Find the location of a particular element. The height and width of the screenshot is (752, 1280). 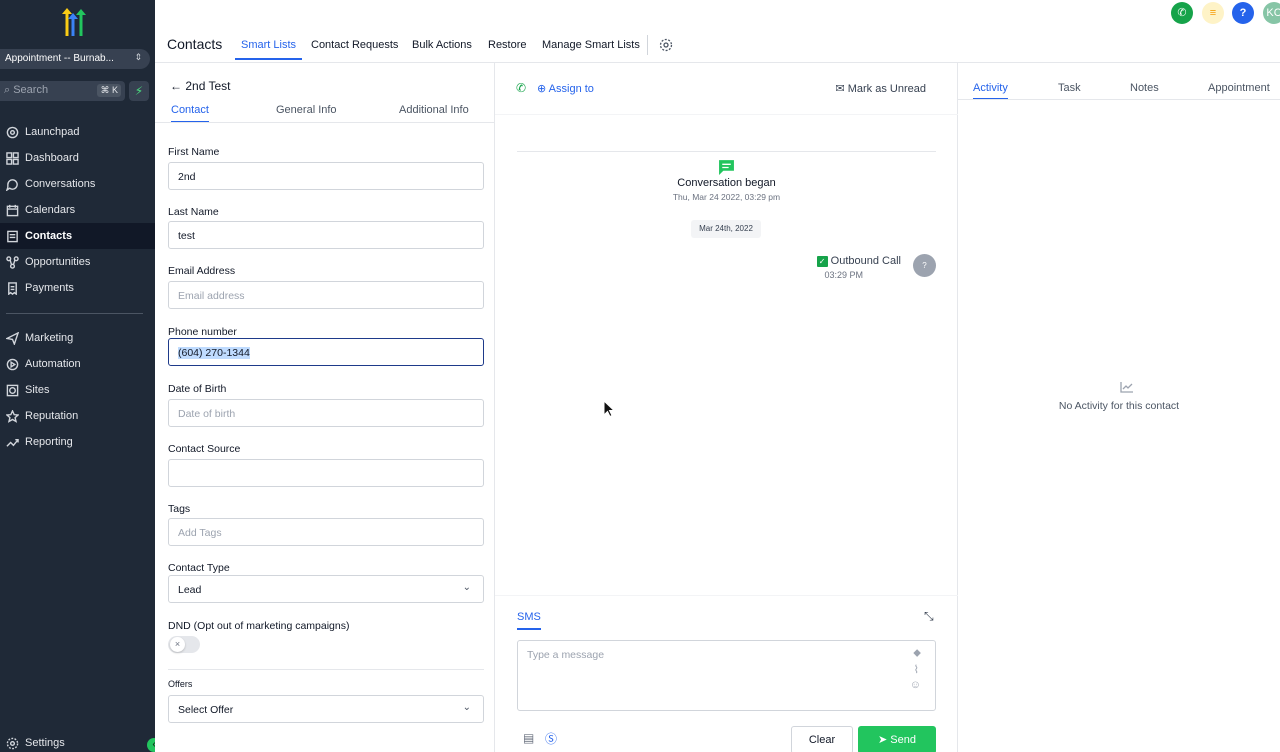

tab-sms: SMS is located at coordinates (529, 620).